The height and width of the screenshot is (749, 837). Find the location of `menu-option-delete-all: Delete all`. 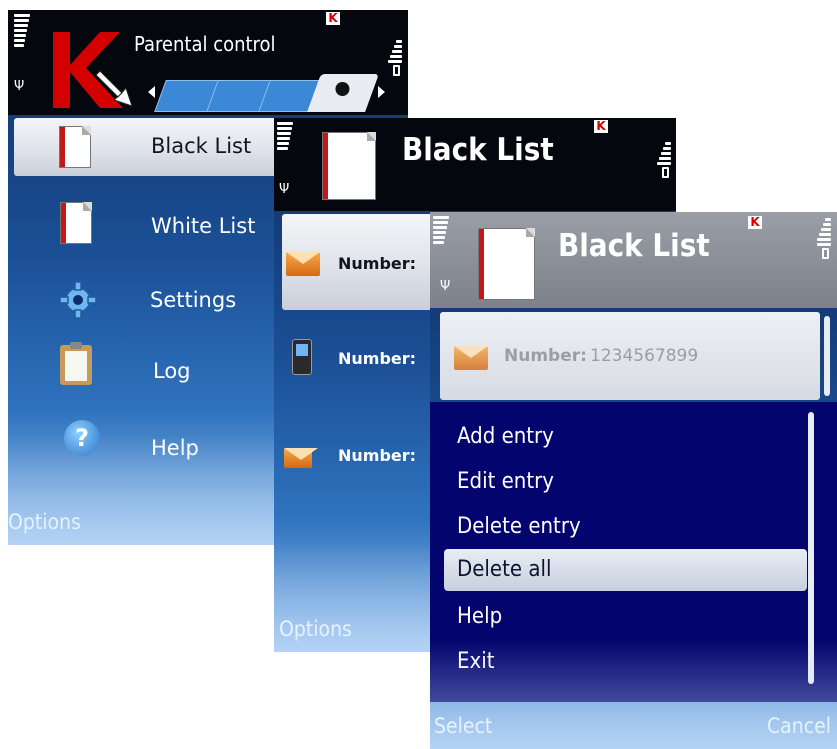

menu-option-delete-all: Delete all is located at coordinates (625, 570).